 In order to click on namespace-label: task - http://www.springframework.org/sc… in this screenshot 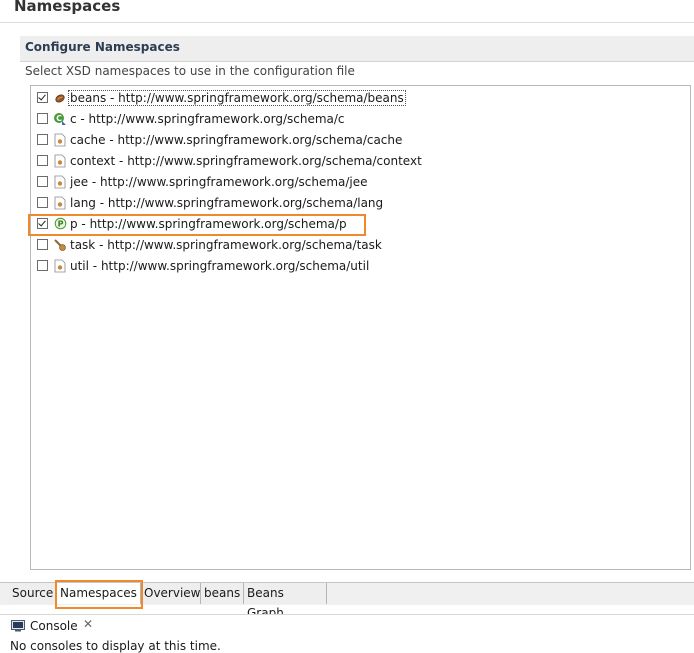, I will do `click(226, 244)`.